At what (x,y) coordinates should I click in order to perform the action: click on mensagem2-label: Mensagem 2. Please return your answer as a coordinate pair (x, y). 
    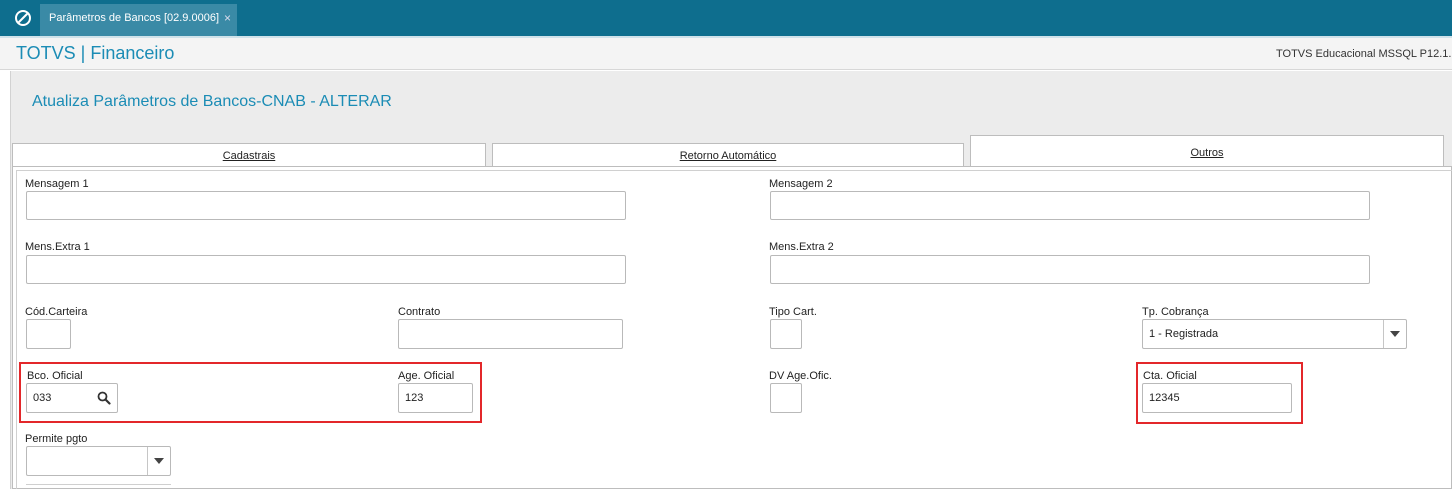
    Looking at the image, I should click on (801, 184).